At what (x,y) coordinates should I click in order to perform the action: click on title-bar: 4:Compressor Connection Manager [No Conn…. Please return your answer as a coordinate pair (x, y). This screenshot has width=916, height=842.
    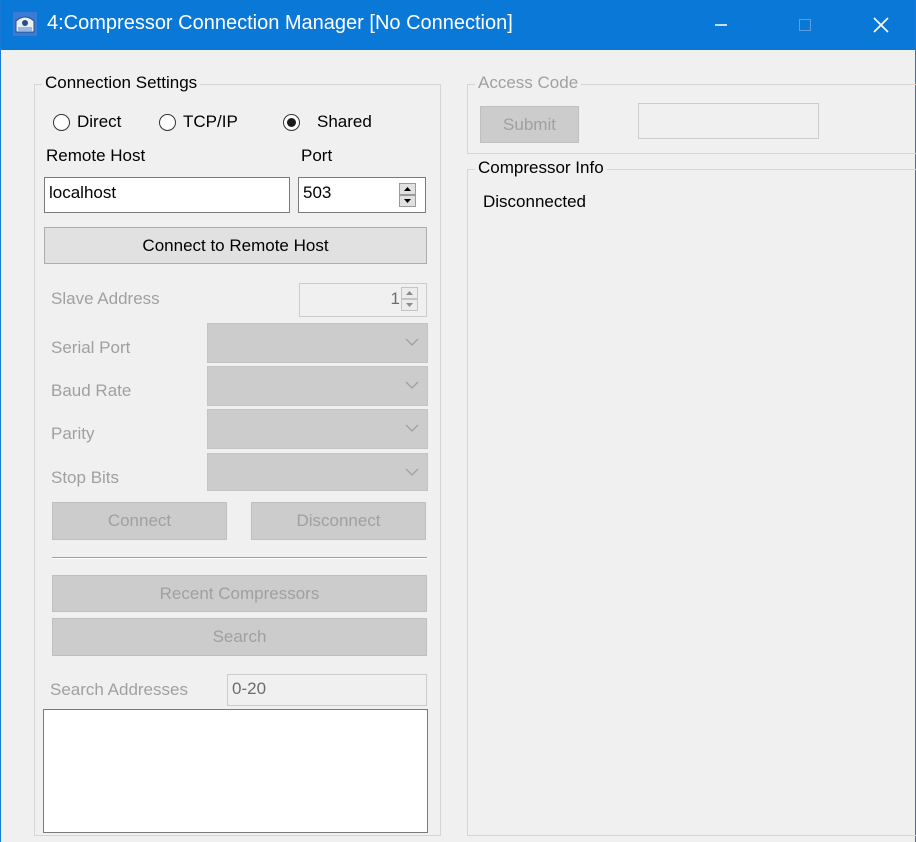
    Looking at the image, I should click on (458, 25).